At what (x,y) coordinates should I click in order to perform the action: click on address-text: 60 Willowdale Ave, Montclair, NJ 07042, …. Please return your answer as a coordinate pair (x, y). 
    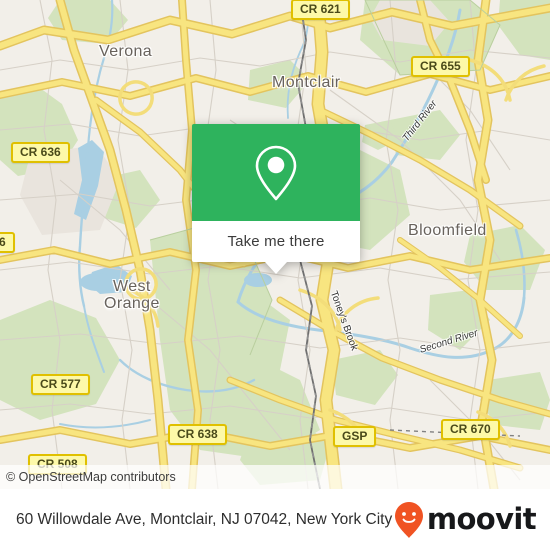
    Looking at the image, I should click on (204, 519).